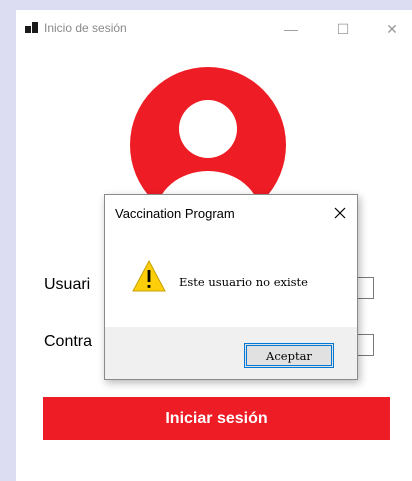 Image resolution: width=412 pixels, height=481 pixels. What do you see at coordinates (243, 282) in the screenshot?
I see `dialog-message: Este usuario no existe` at bounding box center [243, 282].